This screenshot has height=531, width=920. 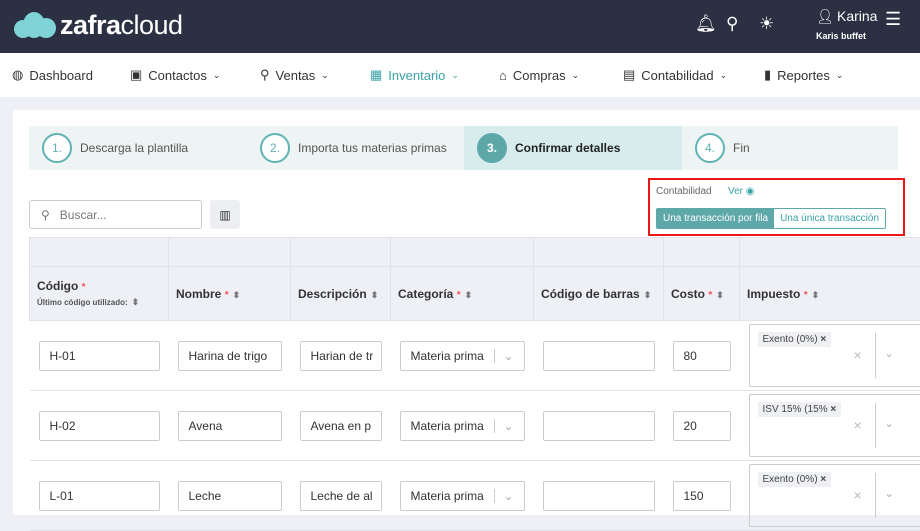 I want to click on nav-label: Inventario, so click(x=416, y=75).